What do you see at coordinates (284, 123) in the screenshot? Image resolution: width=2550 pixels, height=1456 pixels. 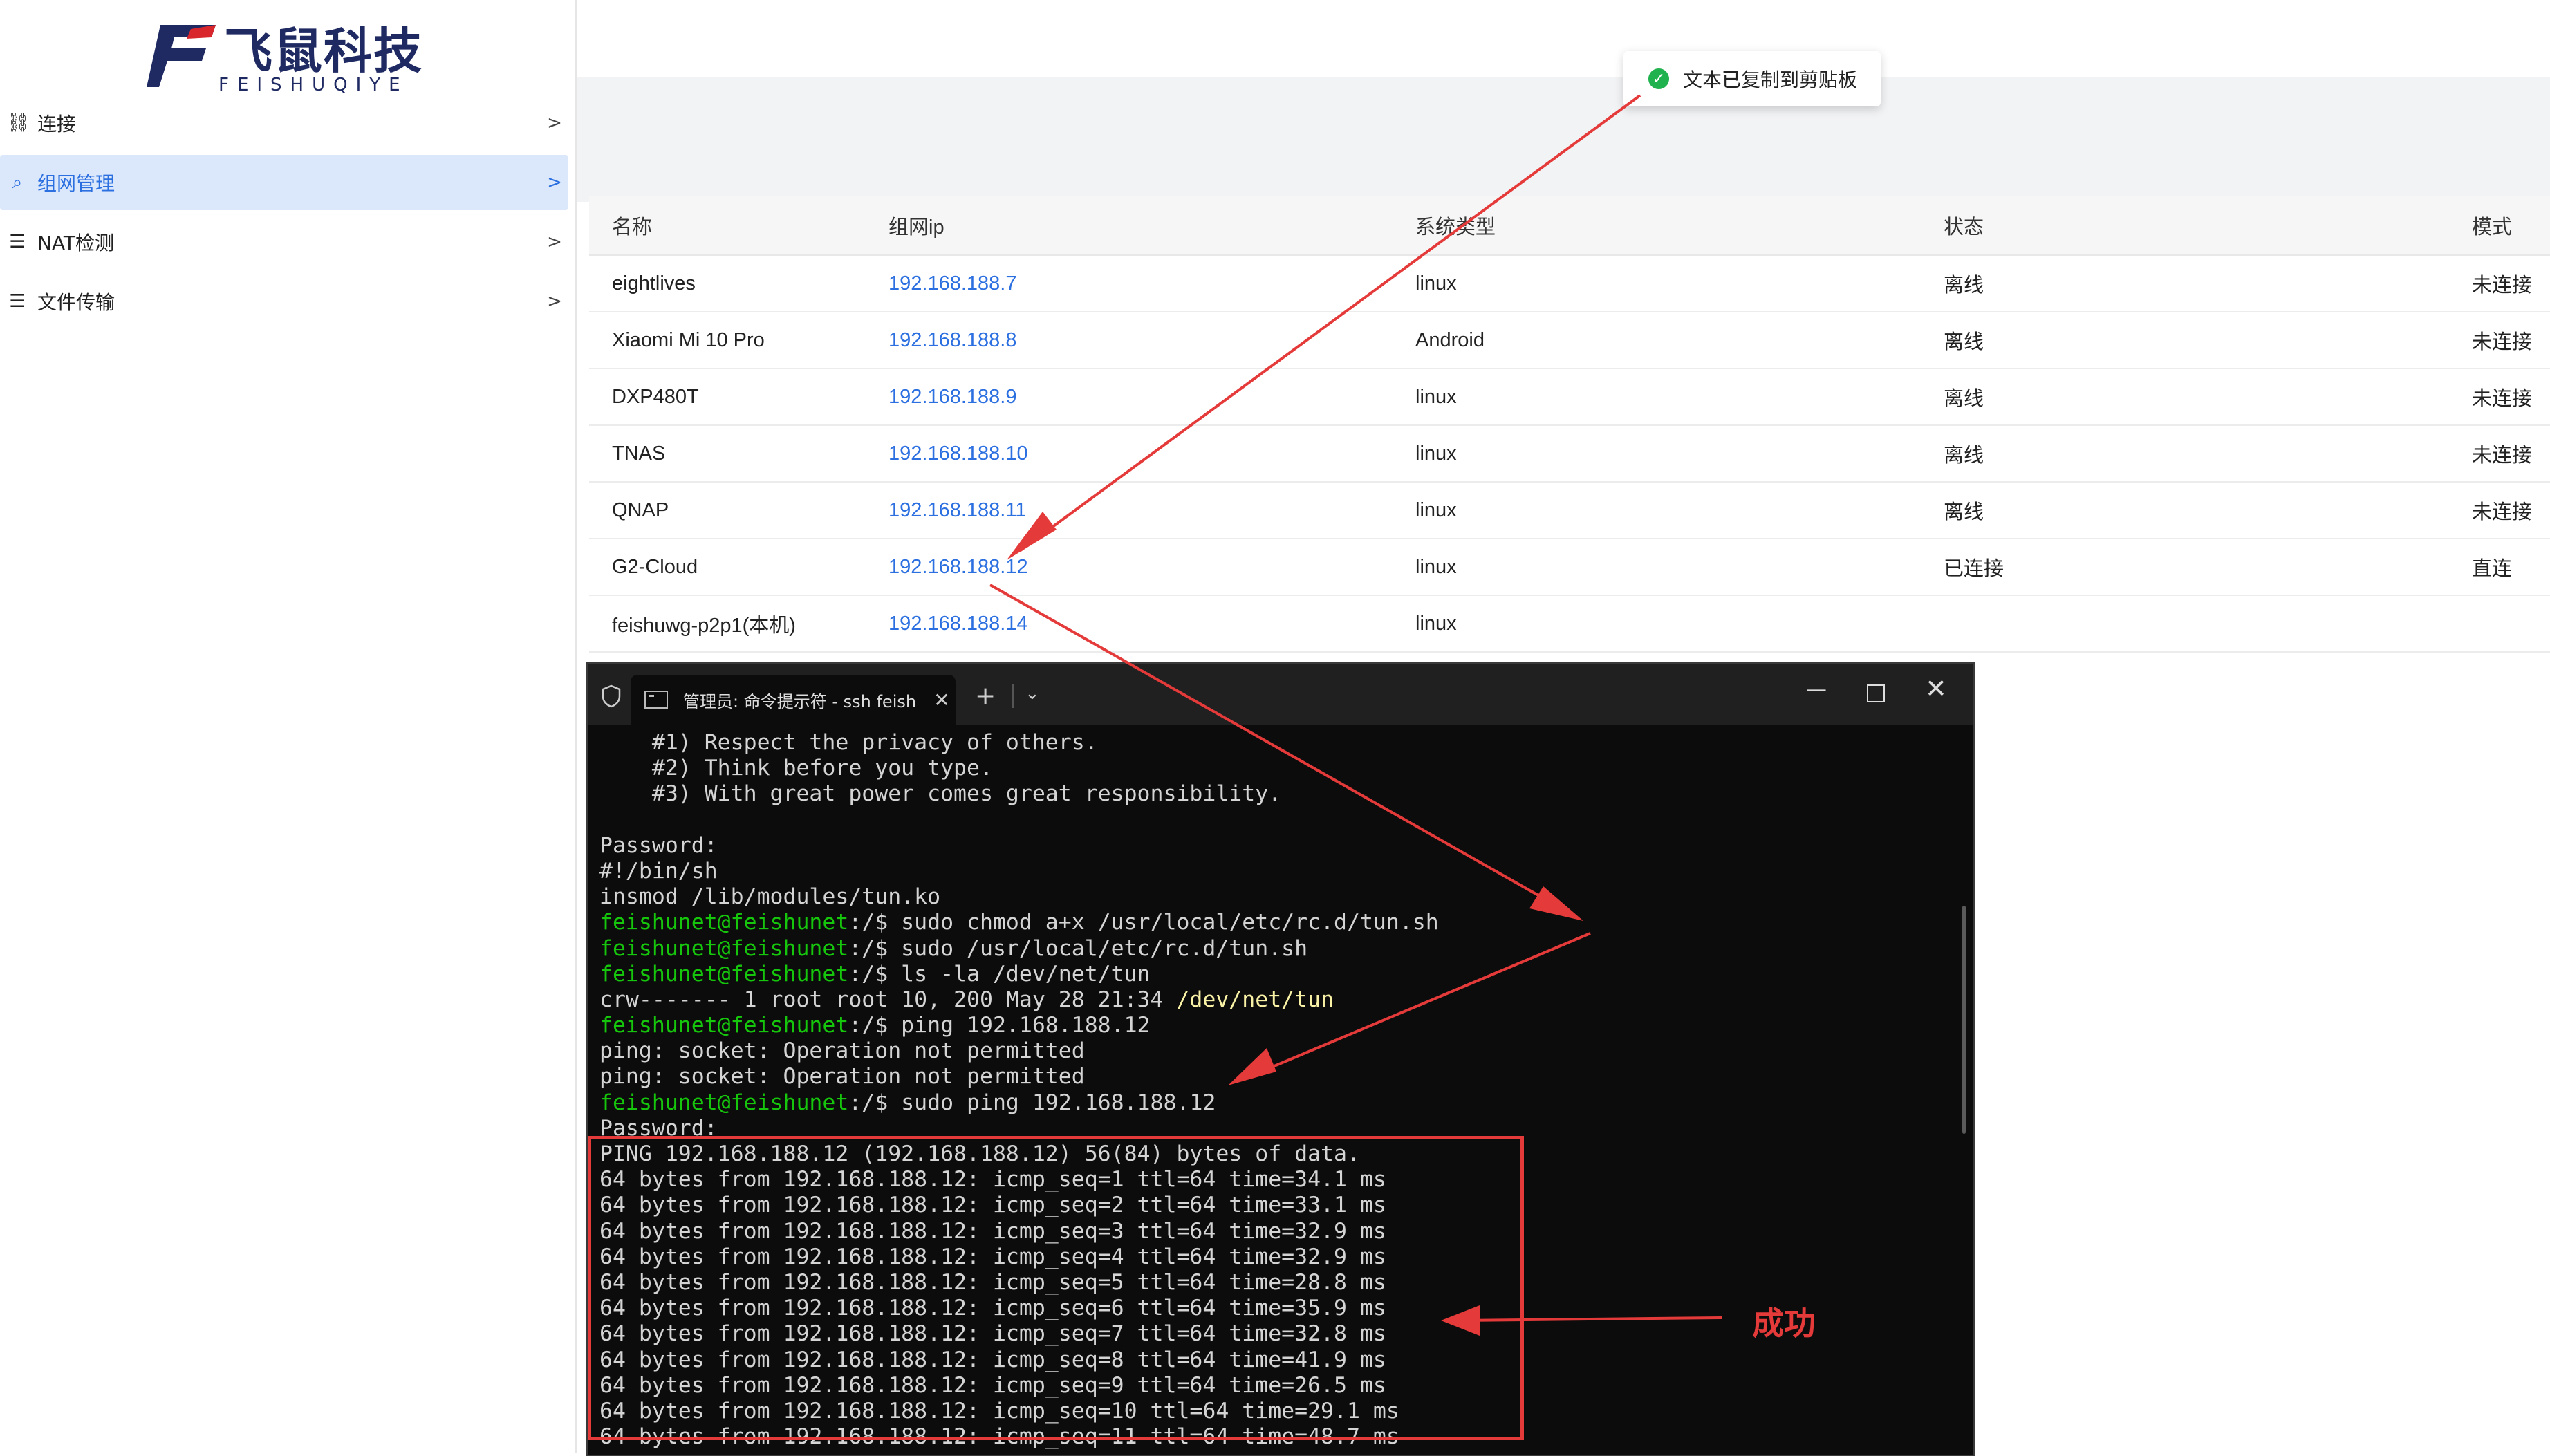 I see `sidebar-item-connect: ⛓ 连接 >` at bounding box center [284, 123].